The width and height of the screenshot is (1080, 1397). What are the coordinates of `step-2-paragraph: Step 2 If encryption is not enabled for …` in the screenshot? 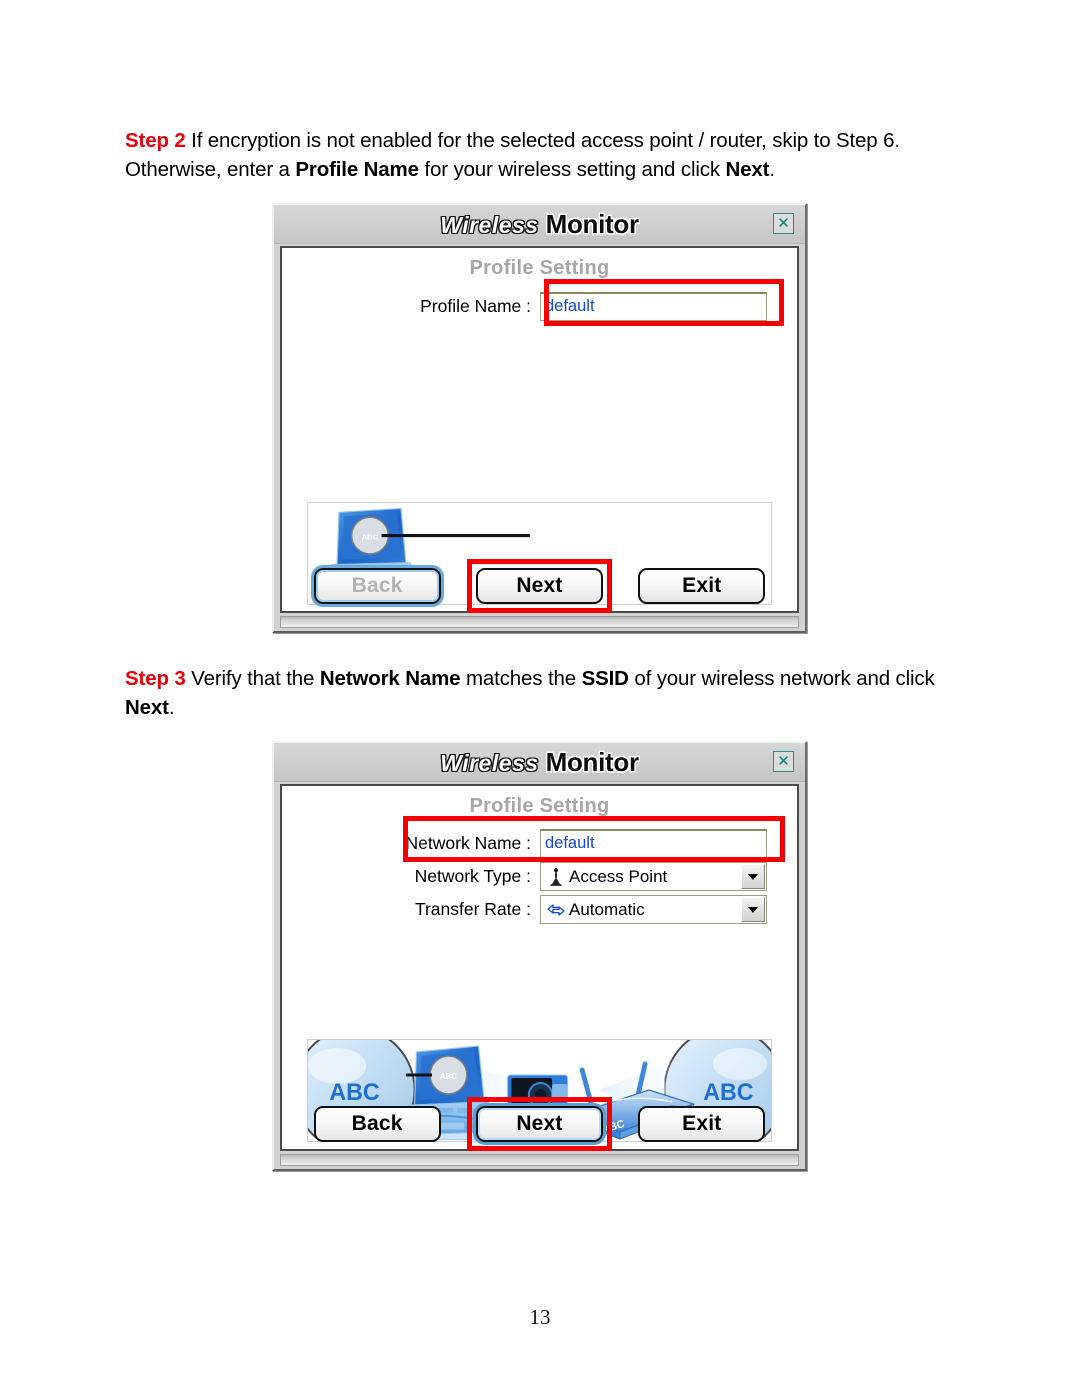 It's located at (540, 155).